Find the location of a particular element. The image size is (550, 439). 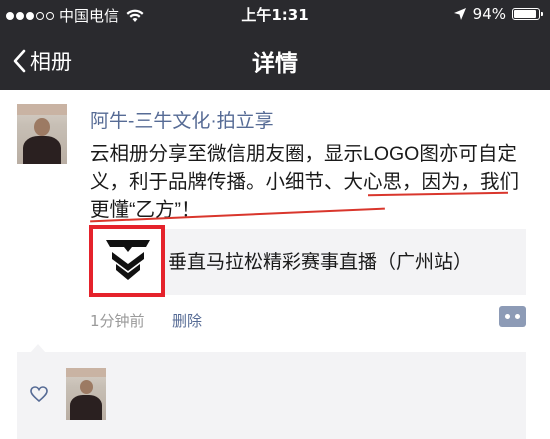

page-title: 详情 is located at coordinates (275, 64).